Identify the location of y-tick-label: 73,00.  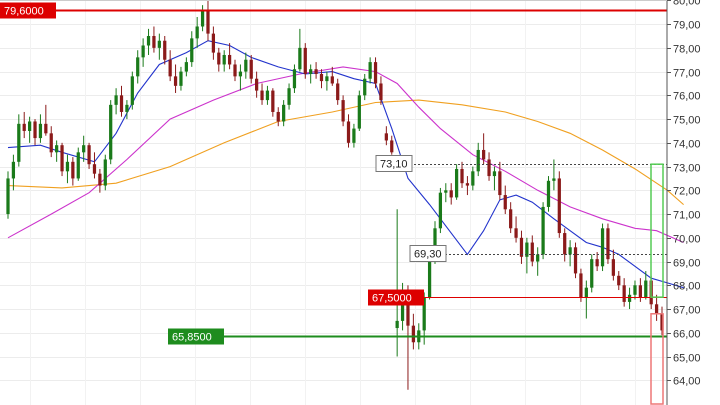
(687, 169).